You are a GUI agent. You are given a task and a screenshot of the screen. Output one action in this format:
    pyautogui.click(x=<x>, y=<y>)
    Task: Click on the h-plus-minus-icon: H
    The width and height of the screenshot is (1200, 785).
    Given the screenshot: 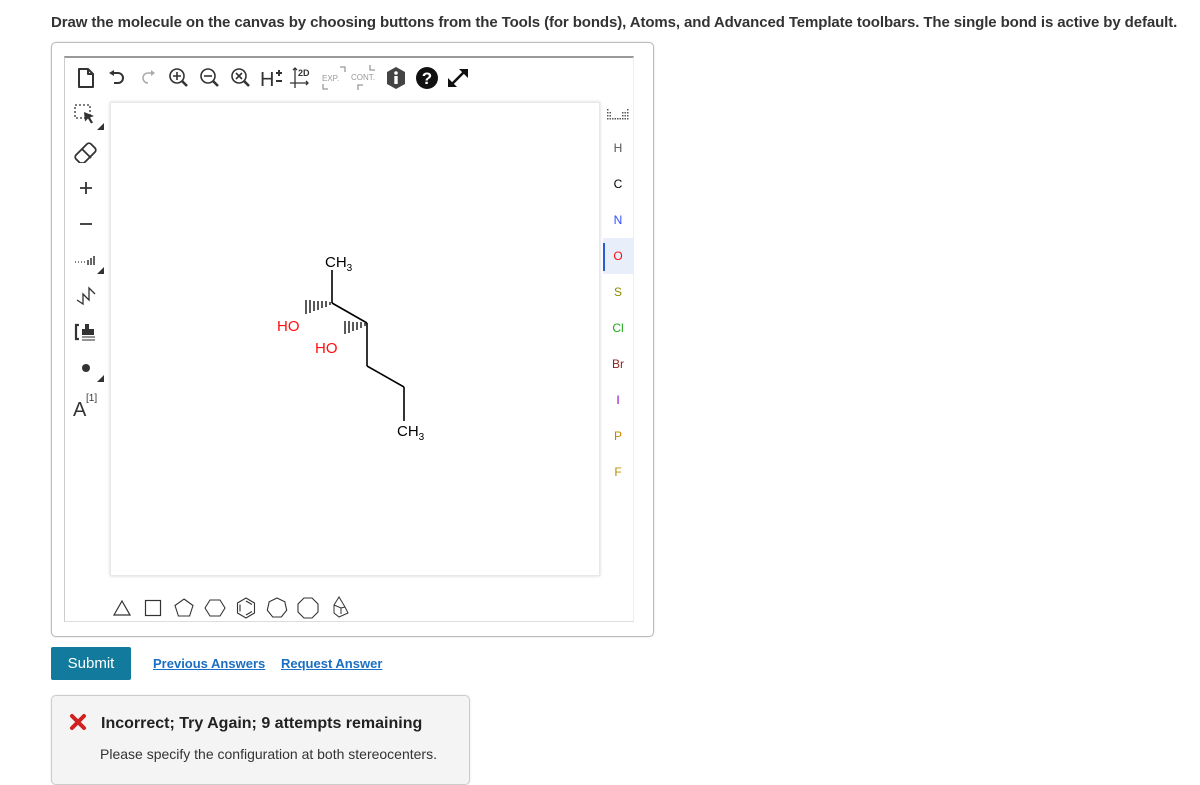 What is the action you would take?
    pyautogui.click(x=271, y=79)
    